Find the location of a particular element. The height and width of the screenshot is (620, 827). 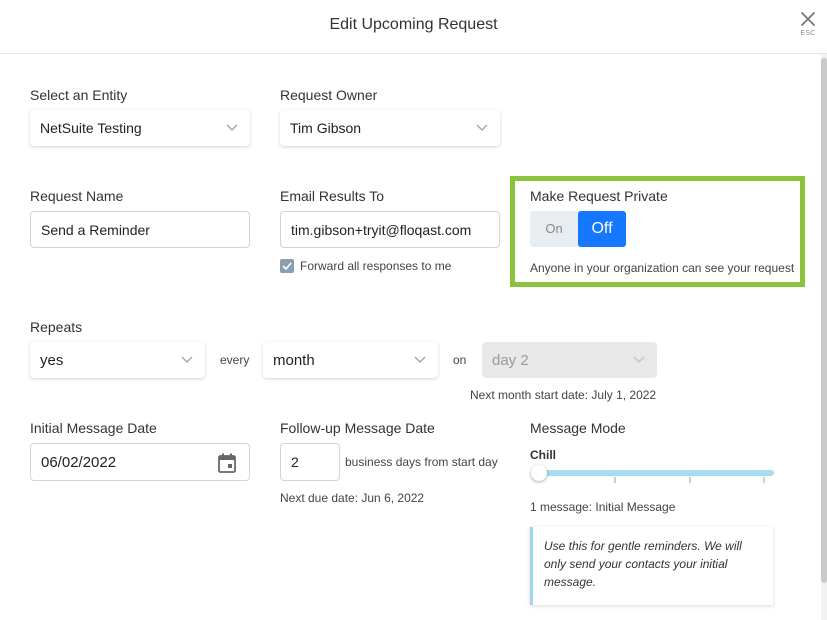

repeats-select: yes is located at coordinates (117, 360).